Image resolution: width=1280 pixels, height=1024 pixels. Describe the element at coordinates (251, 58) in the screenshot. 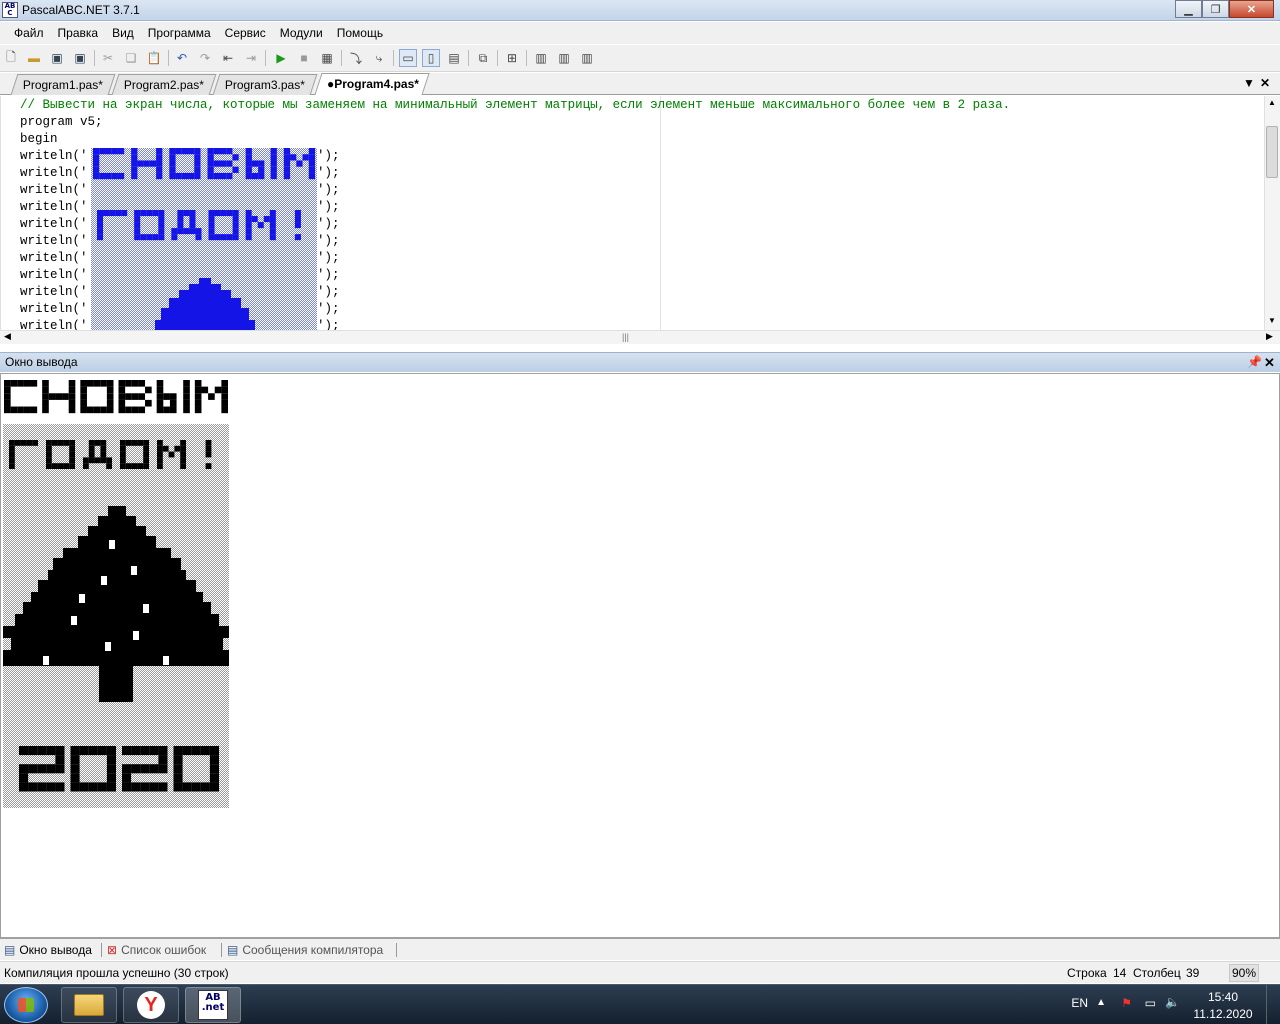

I see `indent-right-icon: ⇥` at that location.